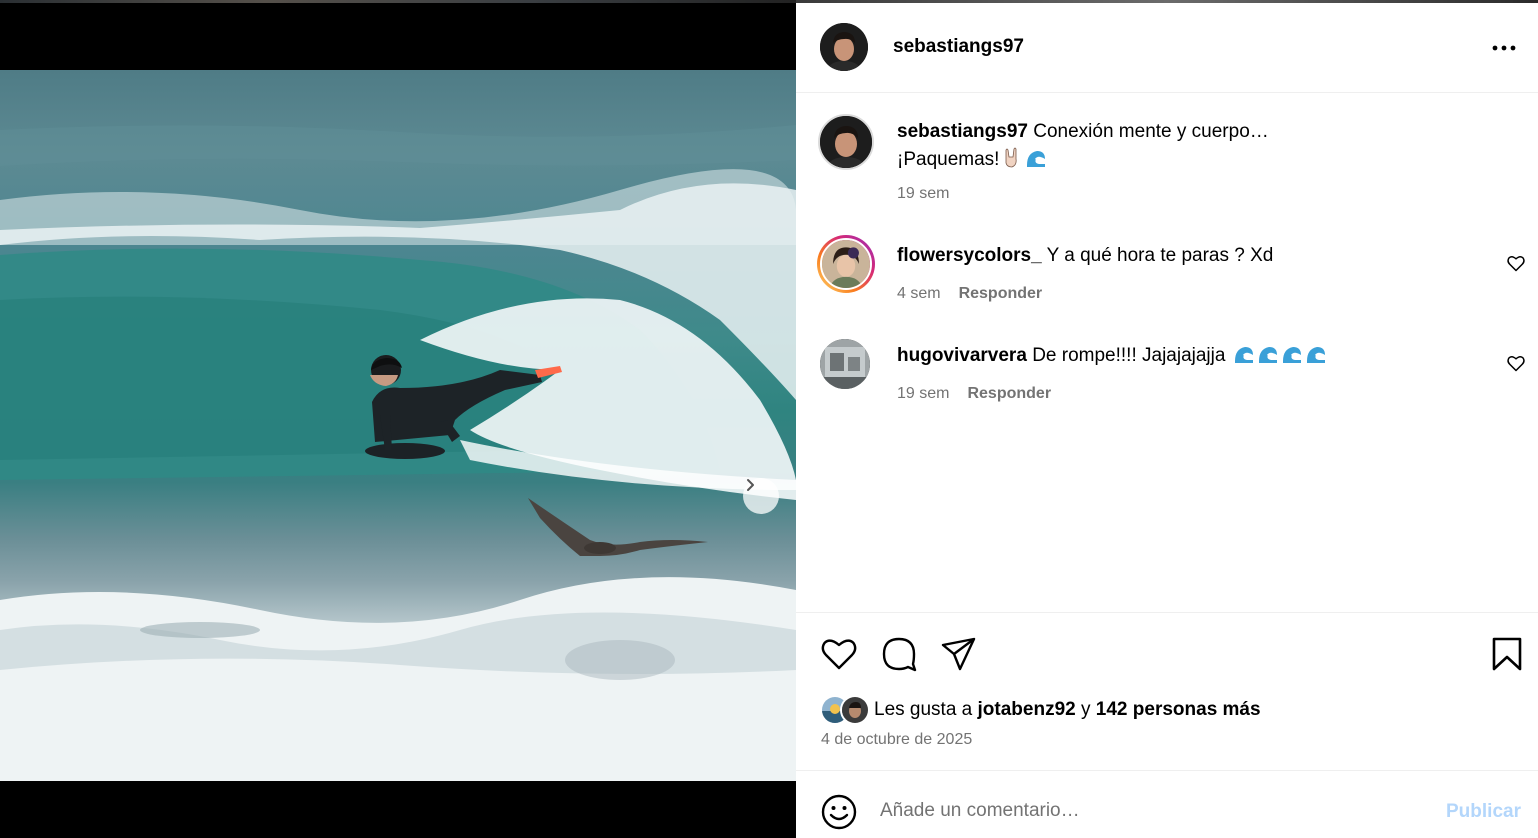 The height and width of the screenshot is (838, 1538). I want to click on chevron-right-icon, so click(750, 485).